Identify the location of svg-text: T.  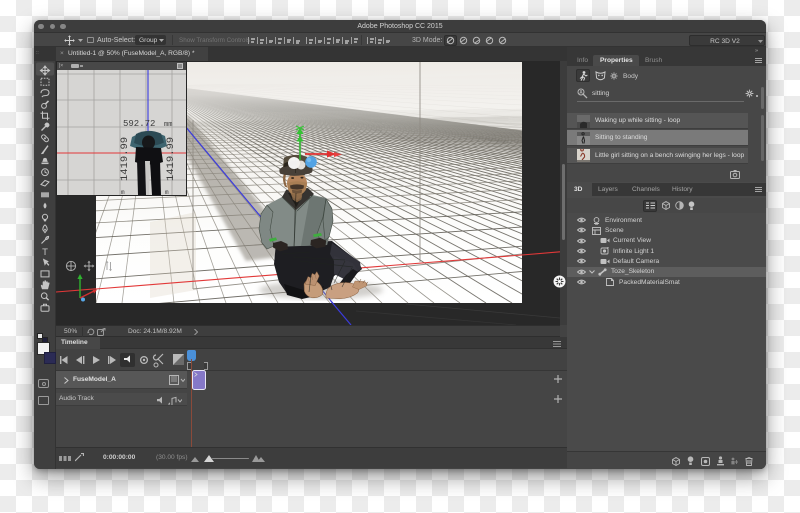
(45, 252).